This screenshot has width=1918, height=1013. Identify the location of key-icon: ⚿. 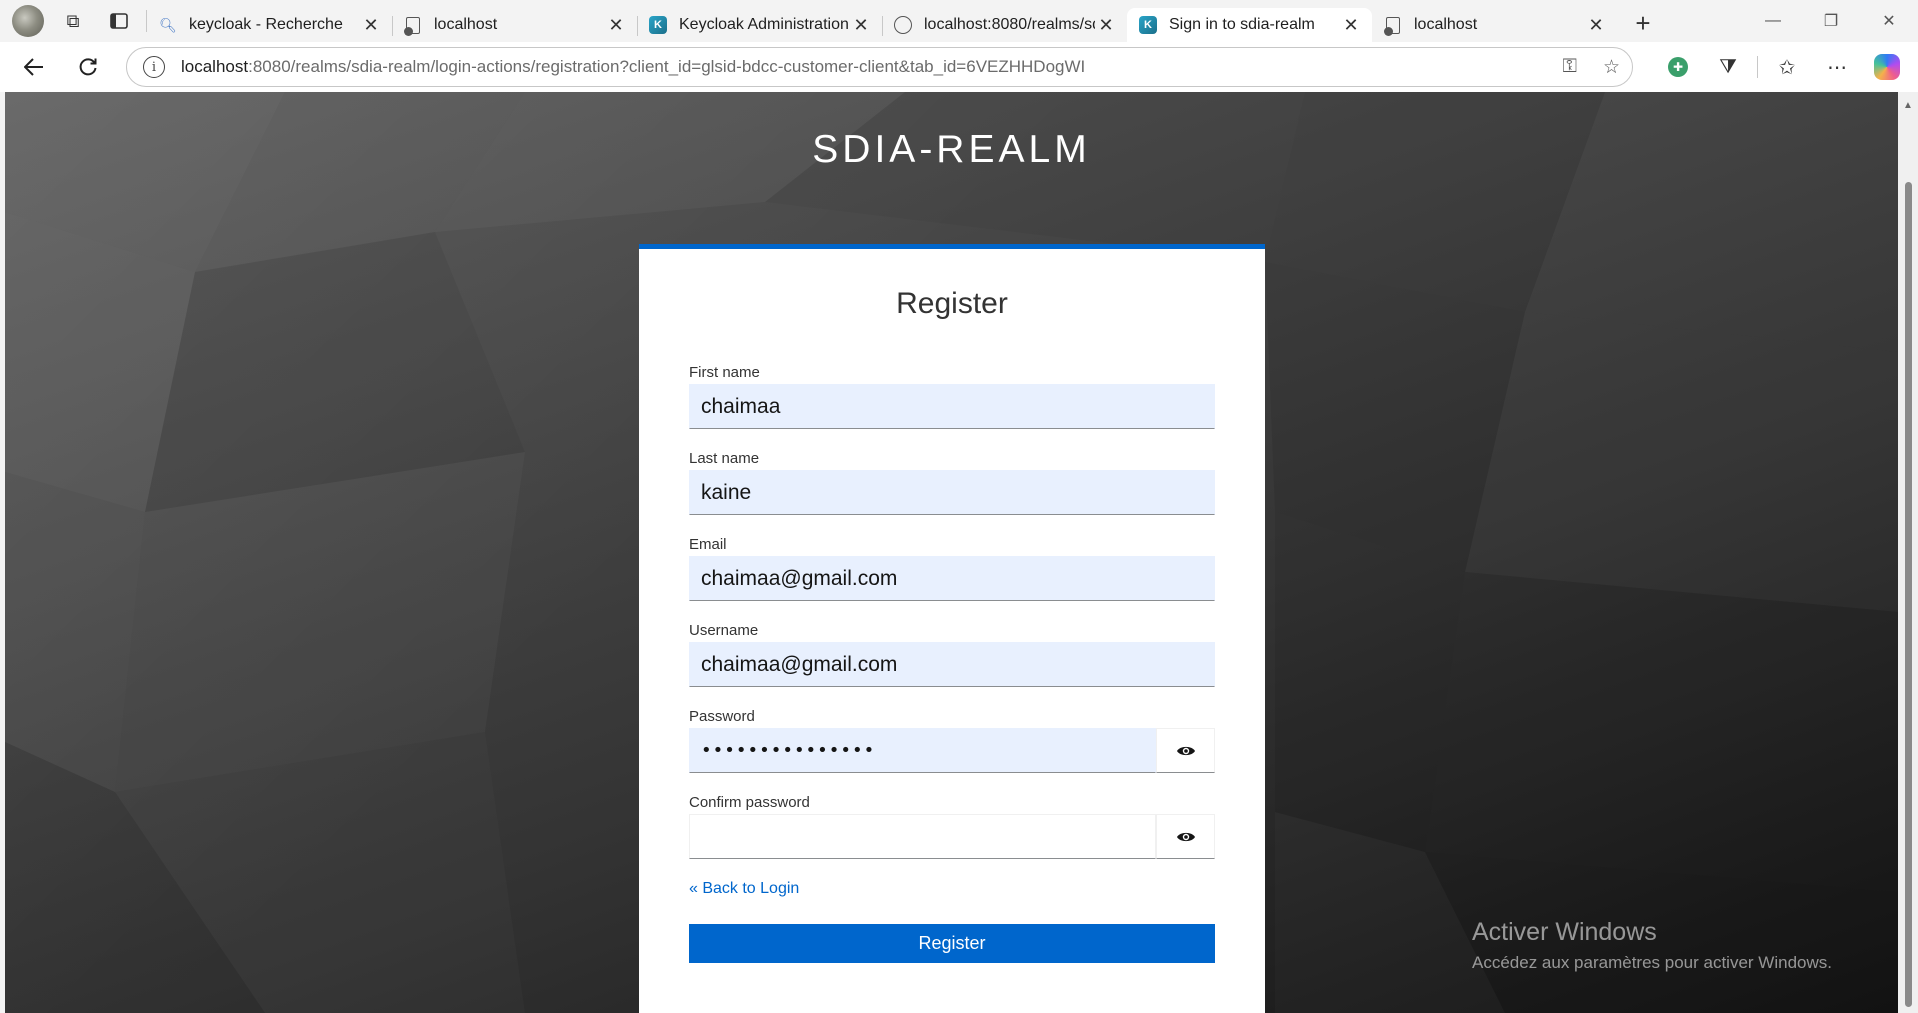
(1569, 67).